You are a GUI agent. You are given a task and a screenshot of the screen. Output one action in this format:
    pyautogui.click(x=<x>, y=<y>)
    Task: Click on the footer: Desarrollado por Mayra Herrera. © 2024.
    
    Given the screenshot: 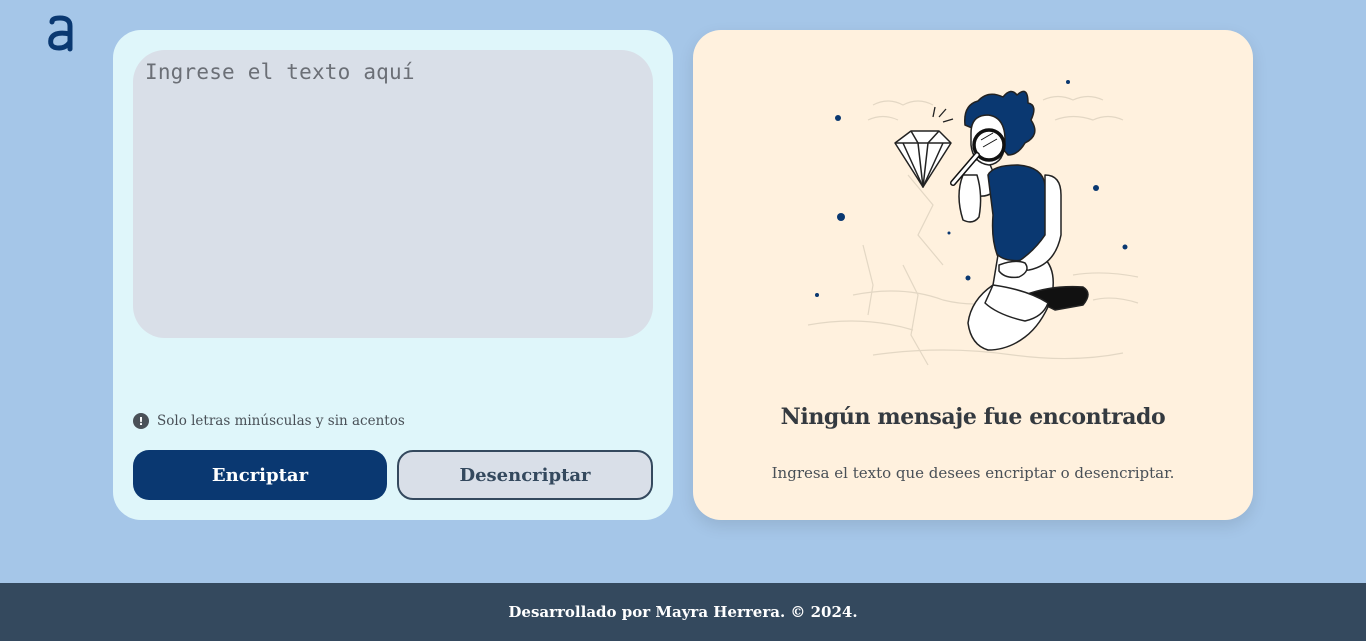 What is the action you would take?
    pyautogui.click(x=683, y=612)
    